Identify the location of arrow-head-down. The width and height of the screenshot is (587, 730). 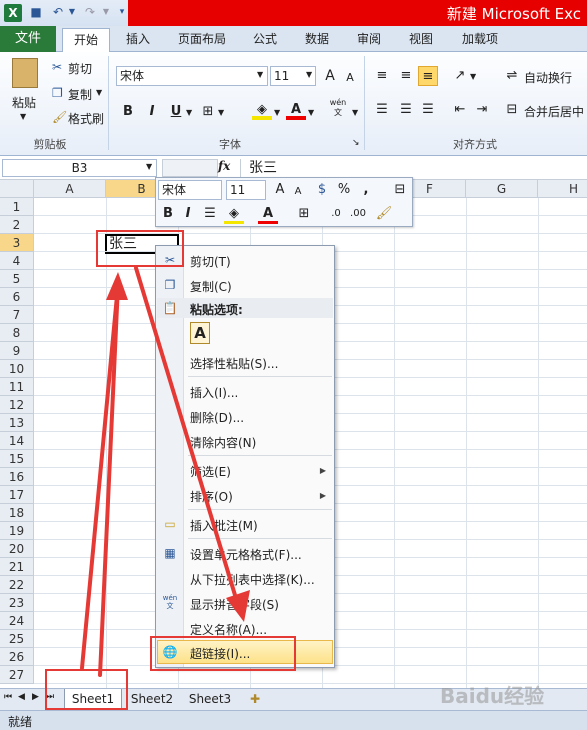
(238, 606).